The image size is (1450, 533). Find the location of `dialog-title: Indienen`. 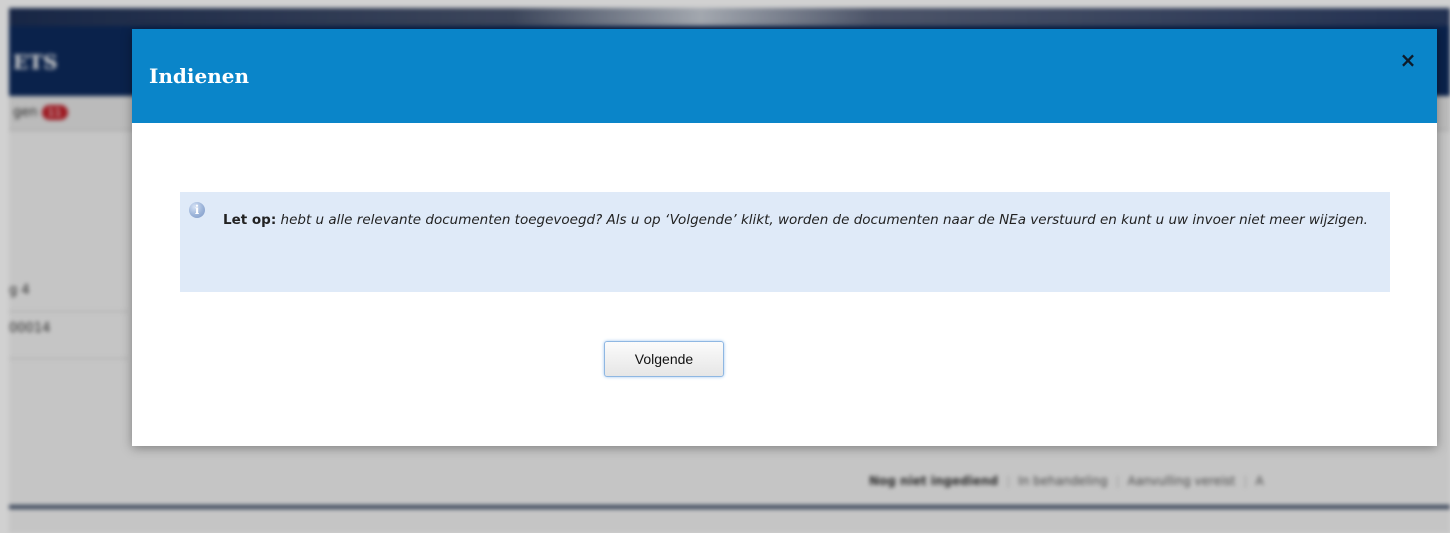

dialog-title: Indienen is located at coordinates (199, 76).